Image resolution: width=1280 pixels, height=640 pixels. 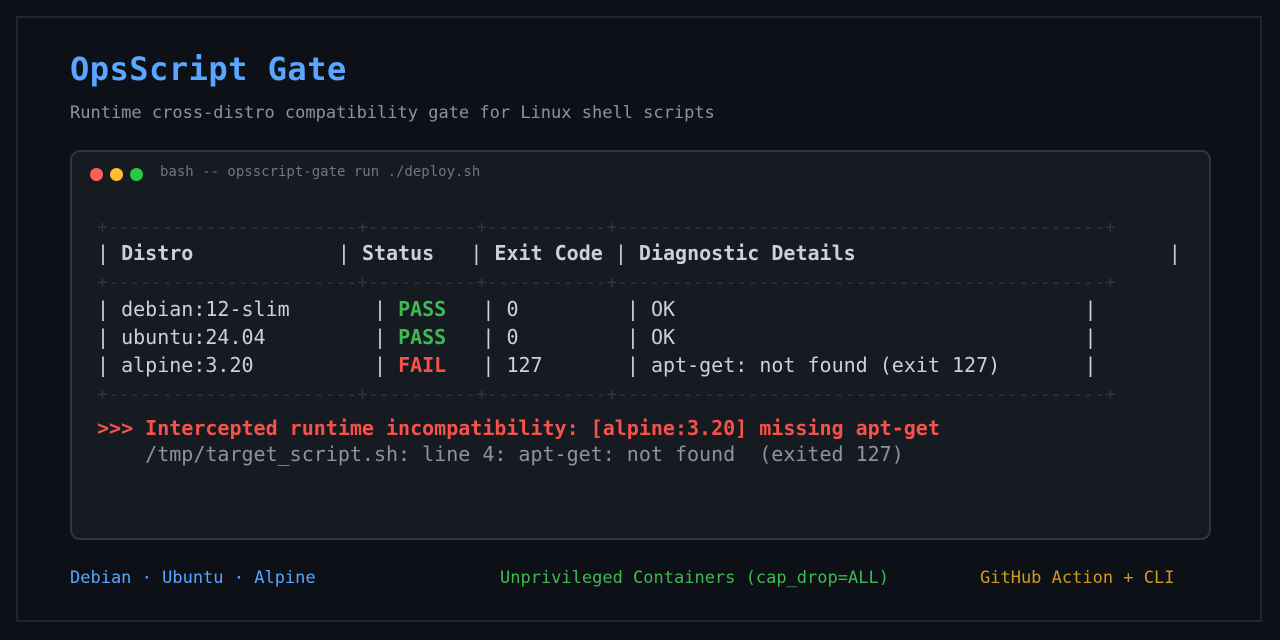 What do you see at coordinates (136, 174) in the screenshot?
I see `maximize-dot-icon` at bounding box center [136, 174].